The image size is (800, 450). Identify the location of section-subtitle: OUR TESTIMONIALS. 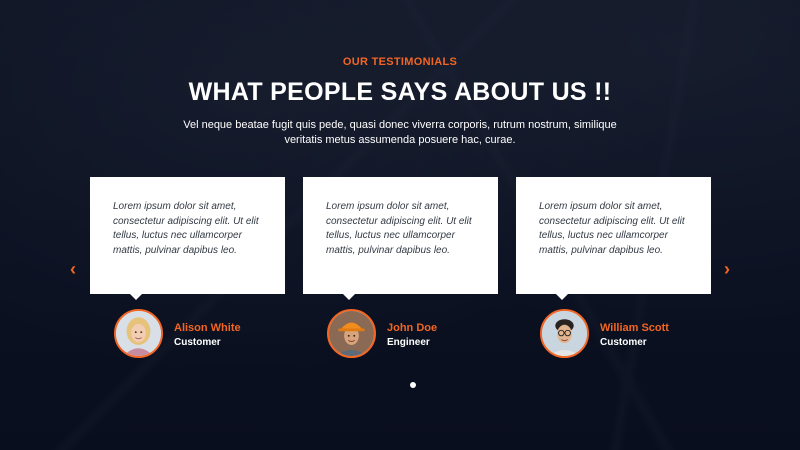
(400, 62).